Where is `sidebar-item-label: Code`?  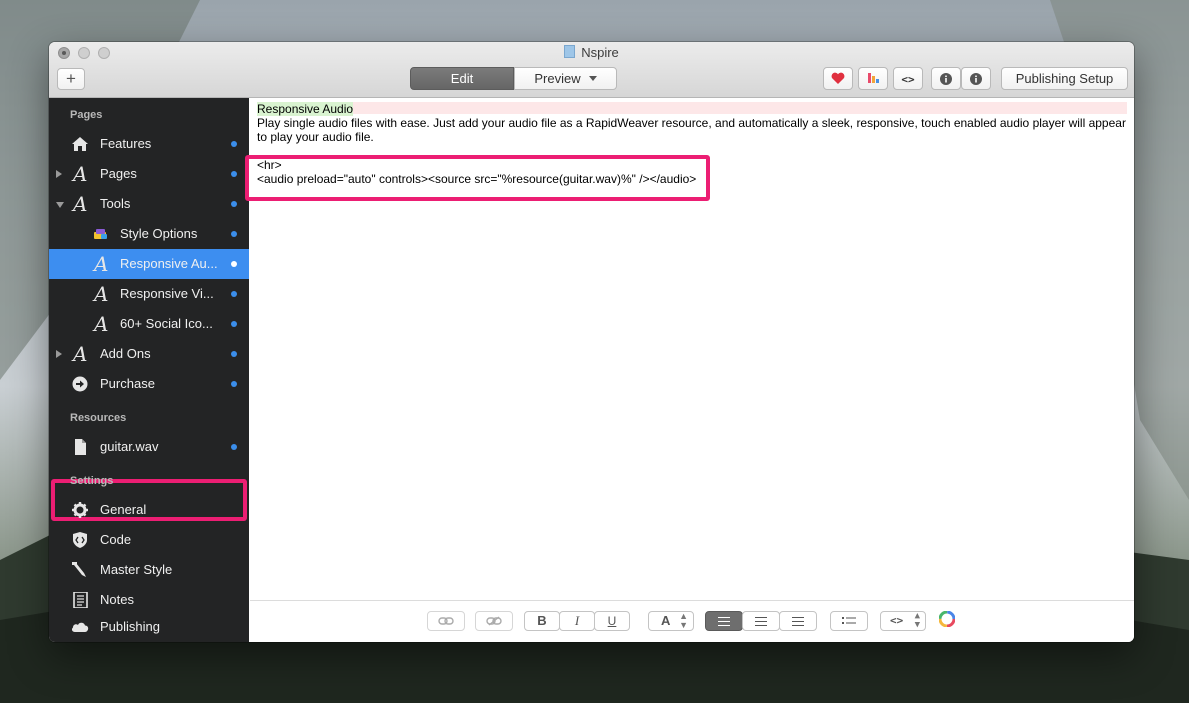
sidebar-item-label: Code is located at coordinates (116, 539).